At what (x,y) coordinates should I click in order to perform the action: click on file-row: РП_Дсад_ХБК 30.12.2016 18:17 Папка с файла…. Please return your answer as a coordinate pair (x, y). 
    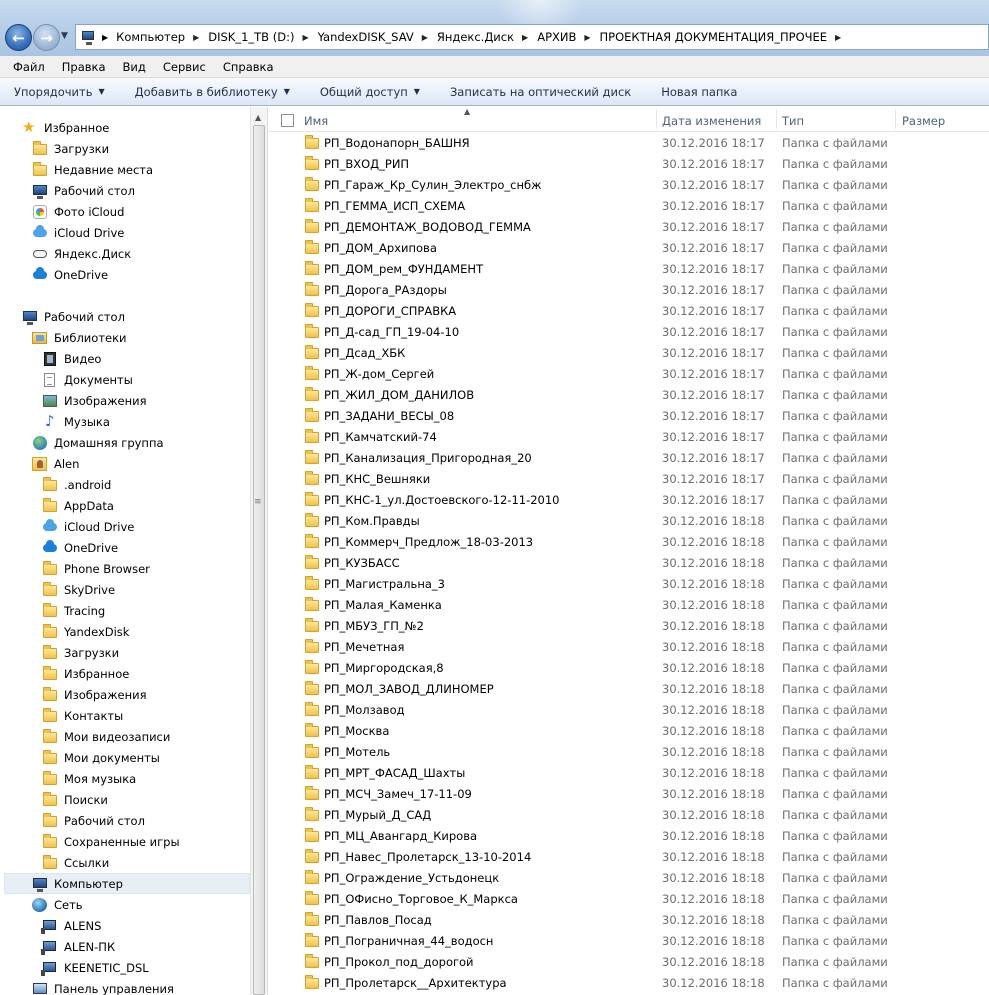
    Looking at the image, I should click on (628, 353).